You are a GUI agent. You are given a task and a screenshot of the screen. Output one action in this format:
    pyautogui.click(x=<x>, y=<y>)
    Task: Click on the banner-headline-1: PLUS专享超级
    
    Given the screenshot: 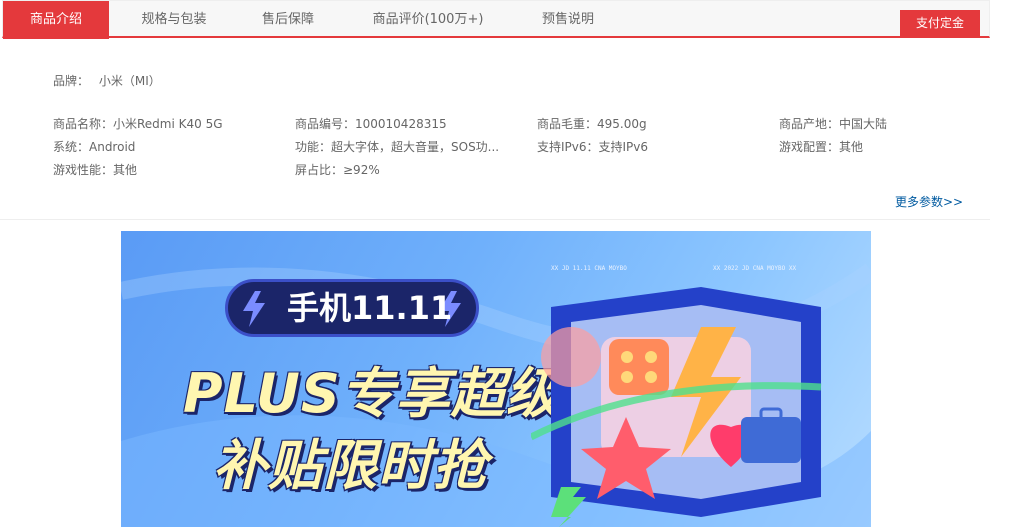 What is the action you would take?
    pyautogui.click(x=372, y=393)
    